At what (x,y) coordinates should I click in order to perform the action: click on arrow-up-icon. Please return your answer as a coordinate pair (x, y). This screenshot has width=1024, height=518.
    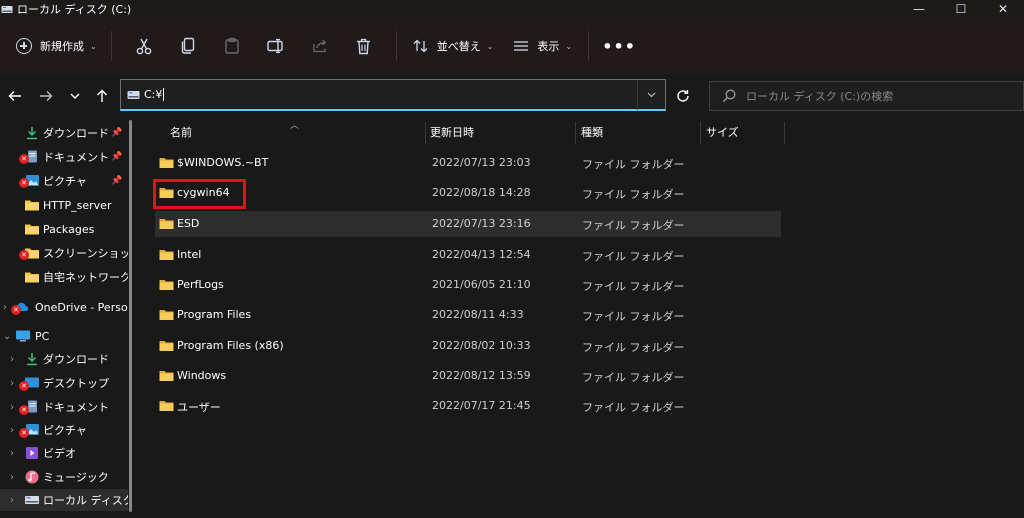
    Looking at the image, I should click on (102, 95).